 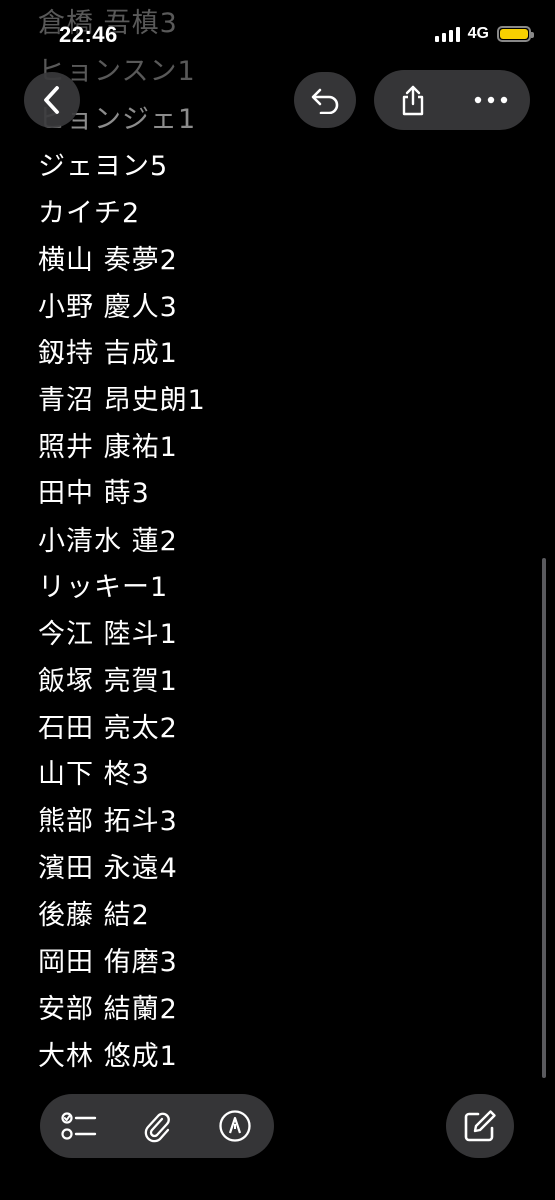 I want to click on actions-pill, so click(x=452, y=100).